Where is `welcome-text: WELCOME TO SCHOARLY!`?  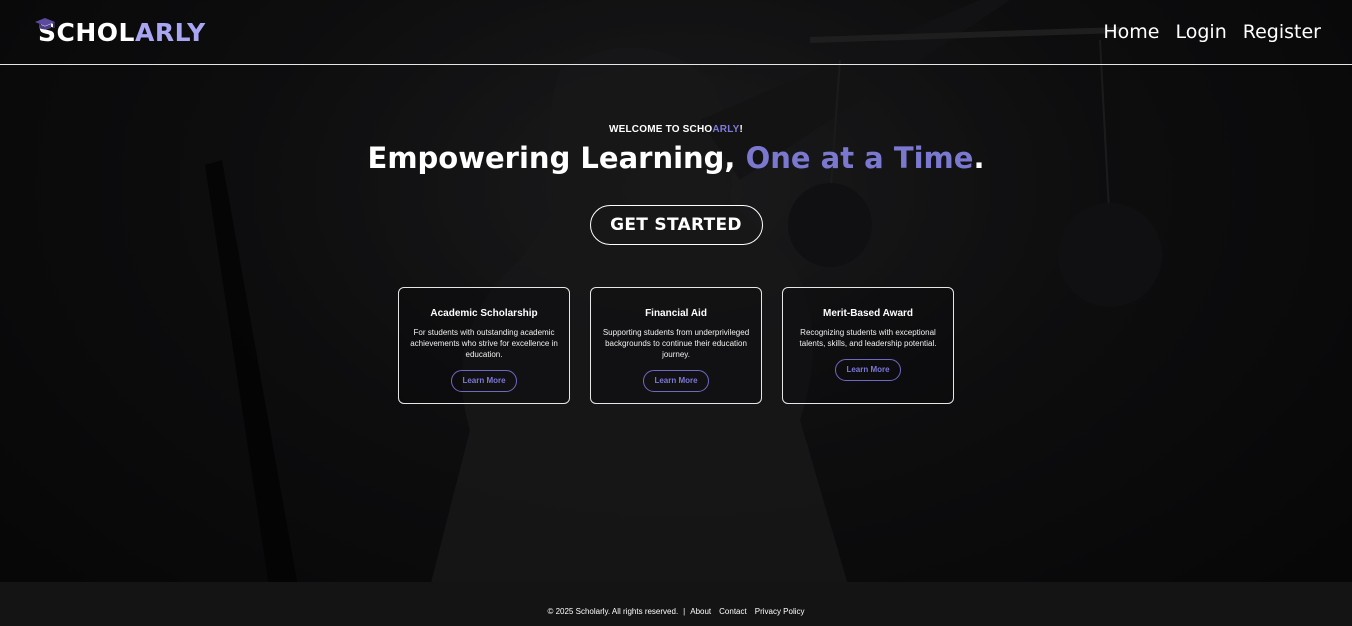
welcome-text: WELCOME TO SCHOARLY! is located at coordinates (676, 129).